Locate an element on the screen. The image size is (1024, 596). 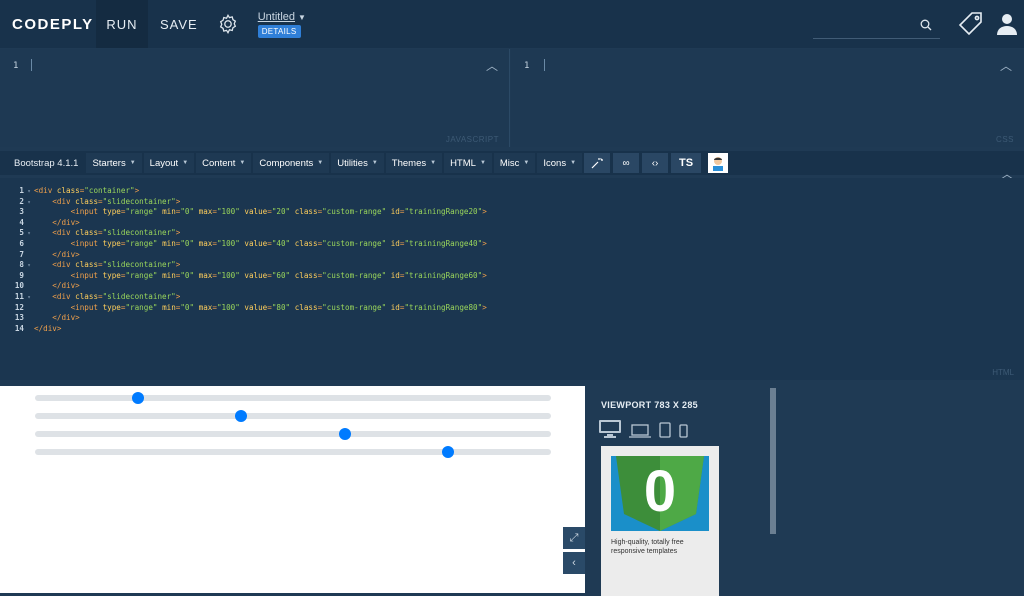
line-number: 7 is located at coordinates (21, 254).